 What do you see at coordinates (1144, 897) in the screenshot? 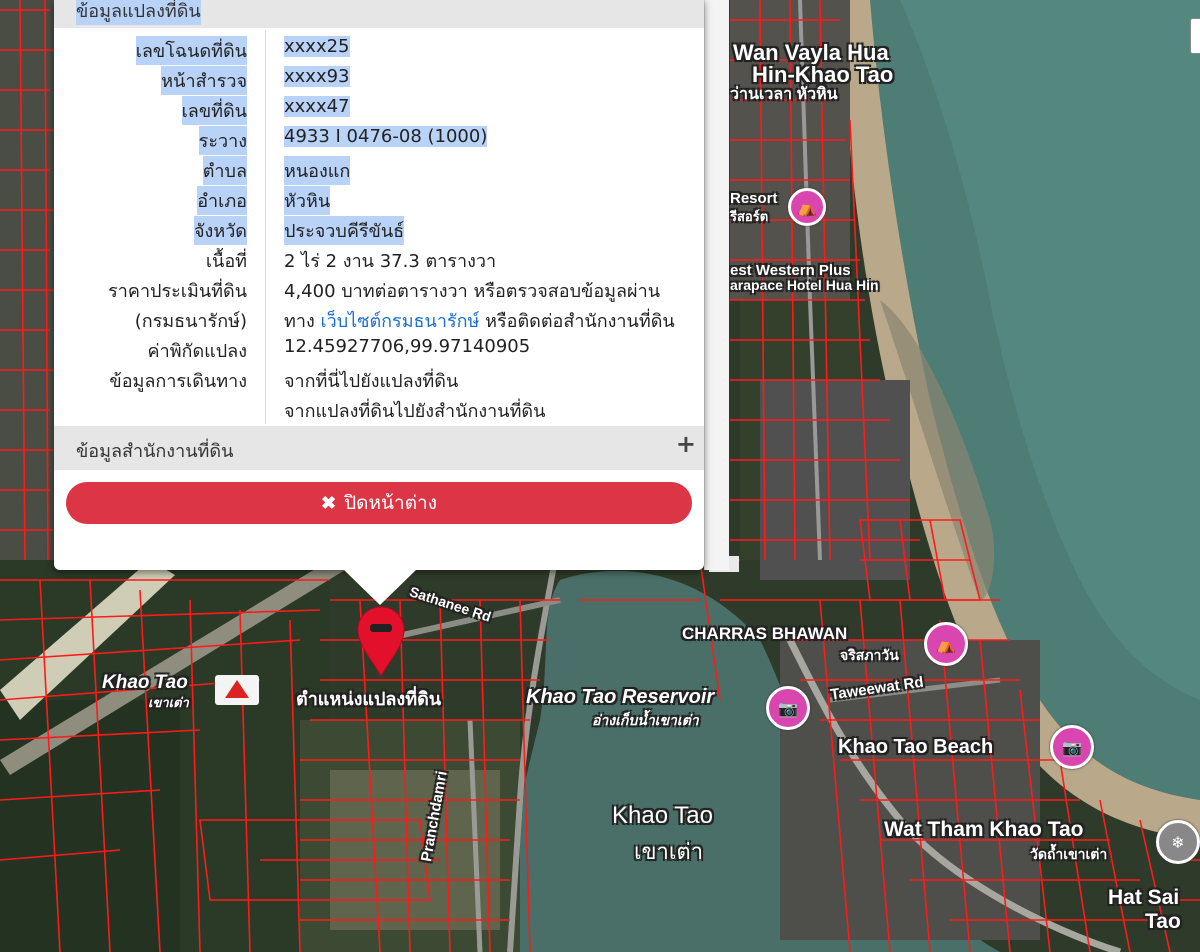
I see `map-label-hat-sai: Hat Sai` at bounding box center [1144, 897].